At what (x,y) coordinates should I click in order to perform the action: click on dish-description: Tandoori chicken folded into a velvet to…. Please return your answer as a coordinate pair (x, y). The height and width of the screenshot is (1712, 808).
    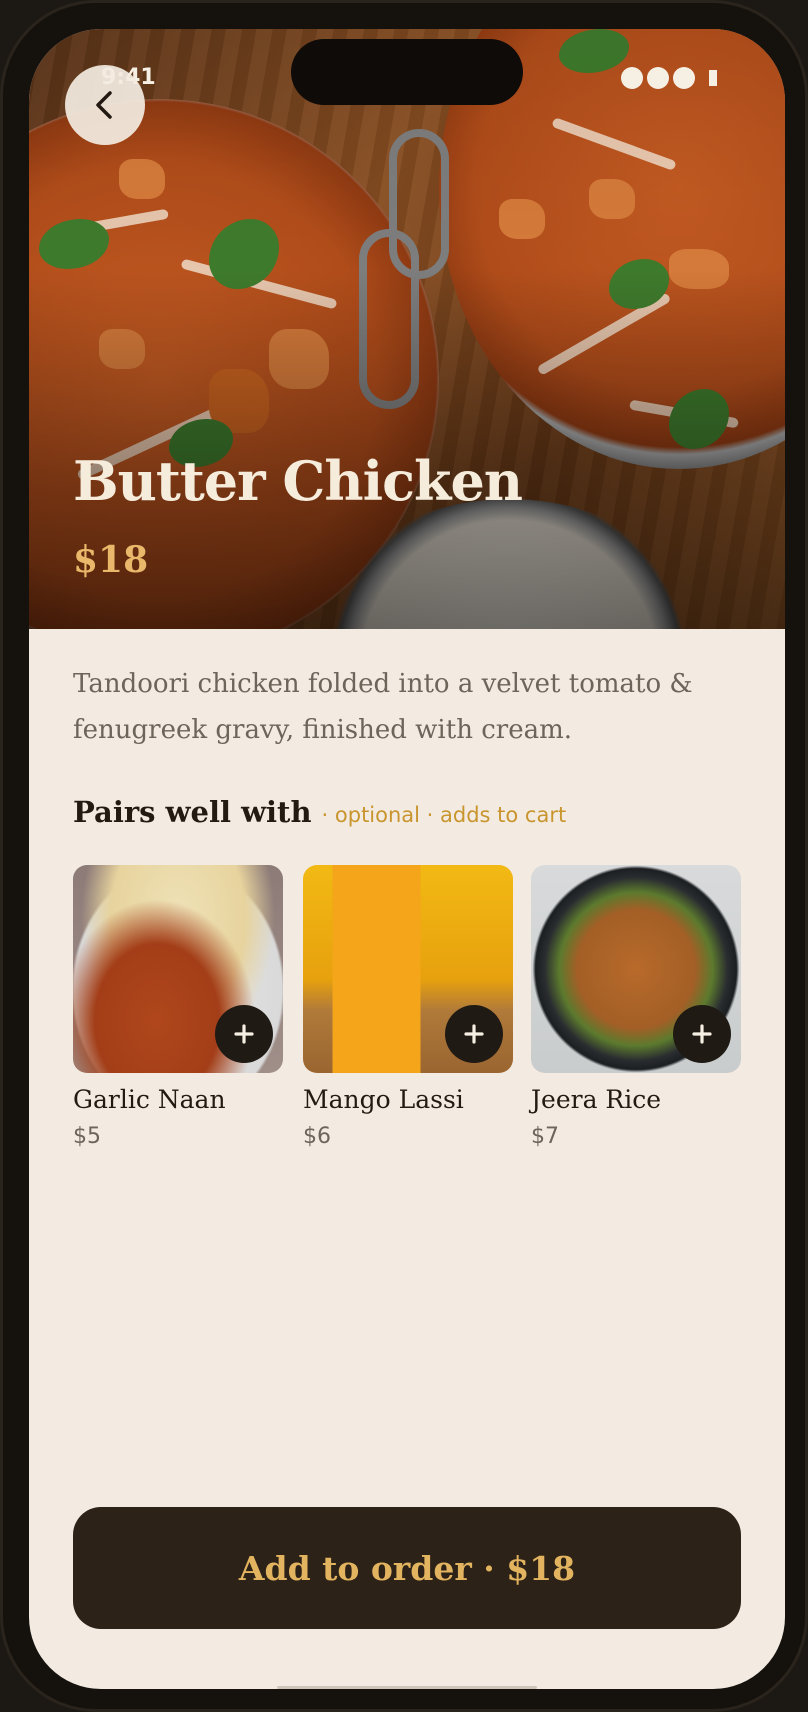
    Looking at the image, I should click on (383, 707).